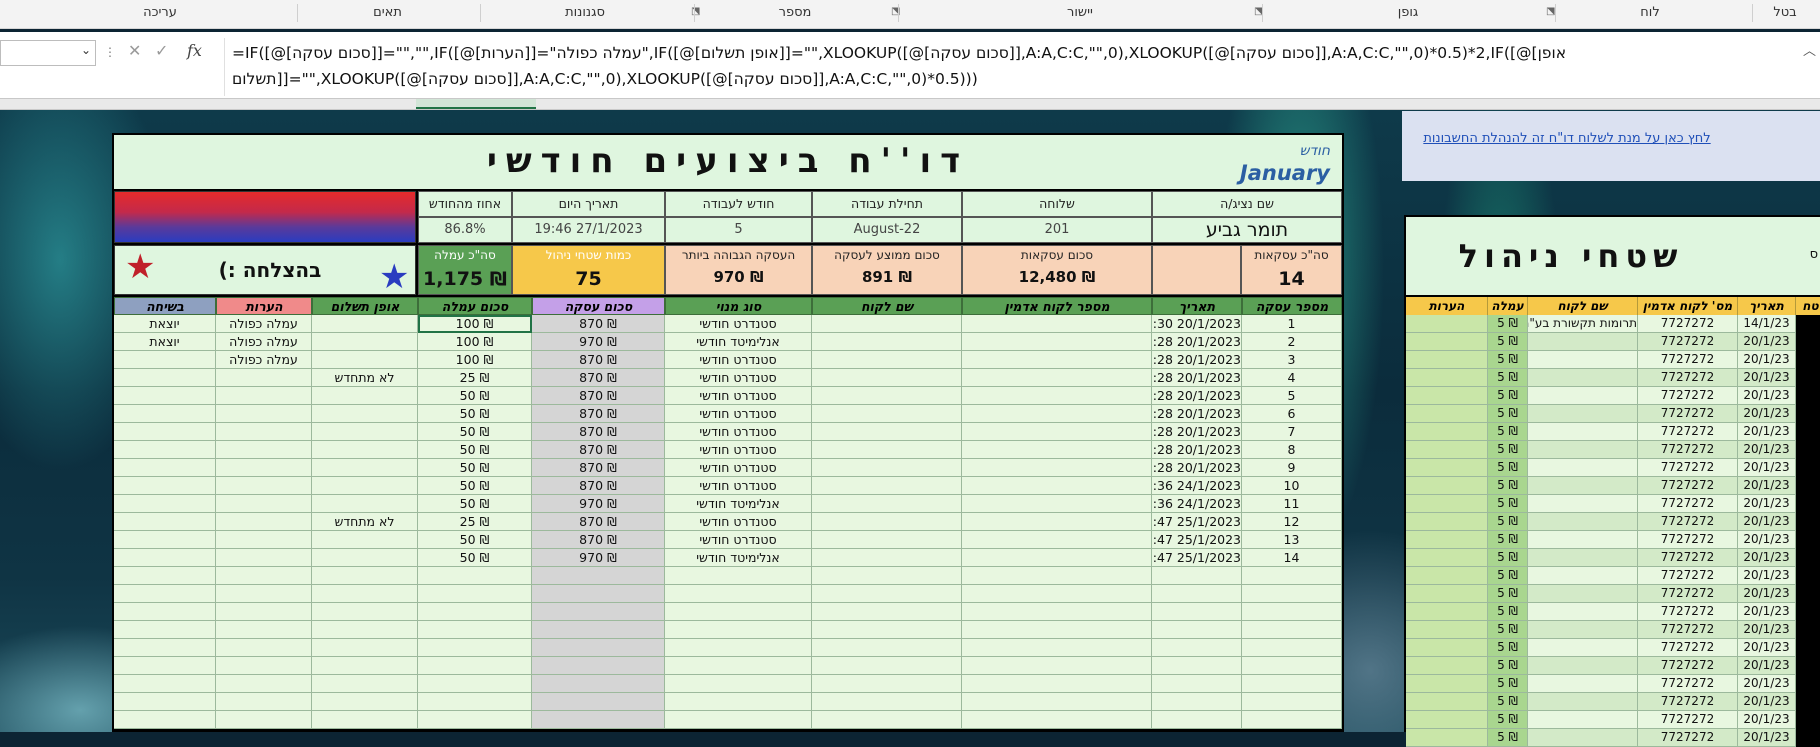  What do you see at coordinates (1613, 324) in the screenshot?
I see `mgmt-row: 14/1/23 7727272 תרומות תקשורת בע"מ ₪ 5` at bounding box center [1613, 324].